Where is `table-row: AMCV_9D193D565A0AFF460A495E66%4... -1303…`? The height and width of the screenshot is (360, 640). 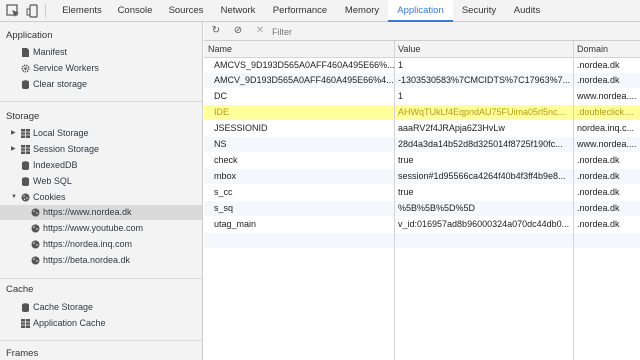 table-row: AMCV_9D193D565A0AFF460A495E66%4... -1303… is located at coordinates (422, 80).